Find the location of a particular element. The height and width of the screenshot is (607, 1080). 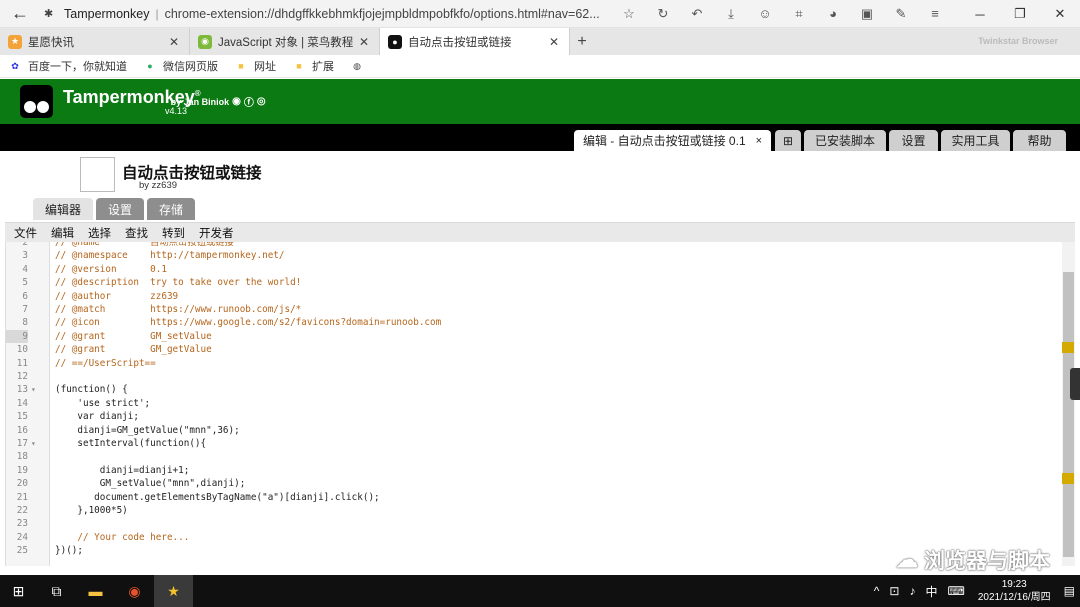

facebook-icon: ⓕ is located at coordinates (249, 101).